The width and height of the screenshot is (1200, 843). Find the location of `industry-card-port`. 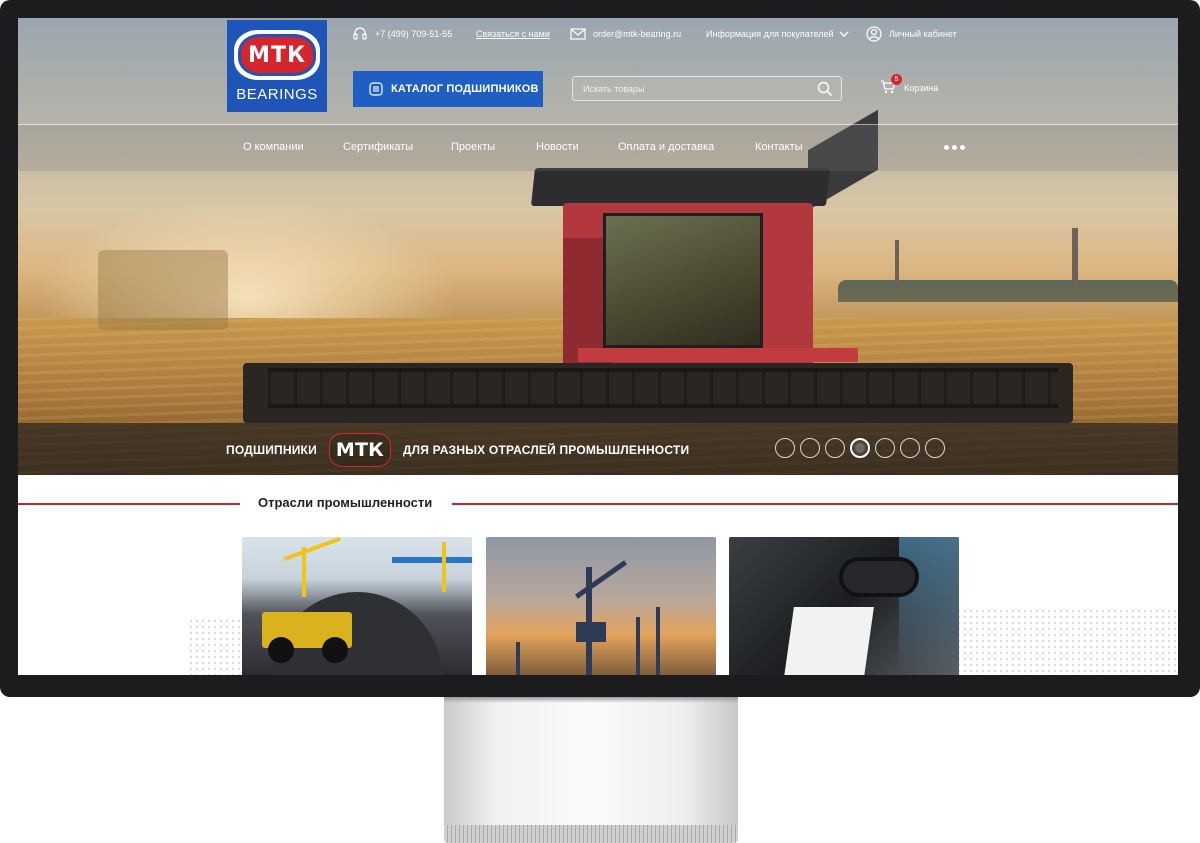

industry-card-port is located at coordinates (601, 606).